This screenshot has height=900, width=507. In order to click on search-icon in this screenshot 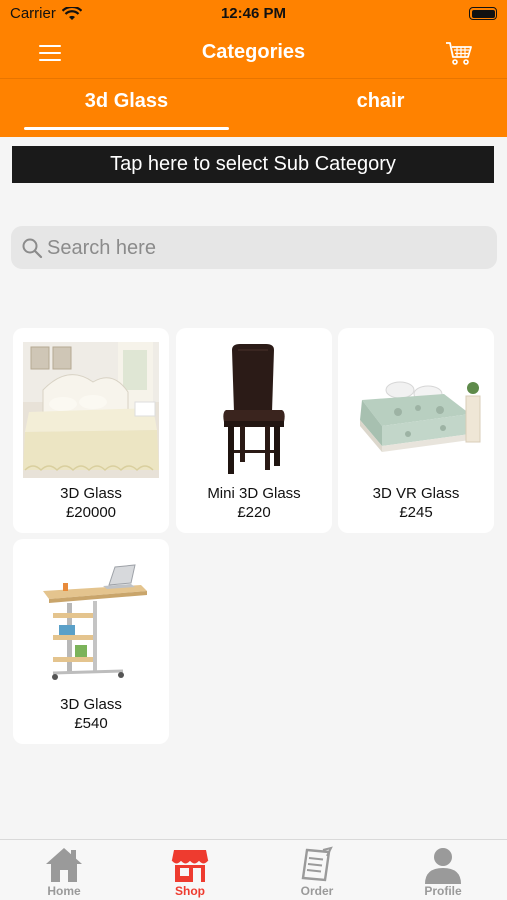, I will do `click(32, 248)`.